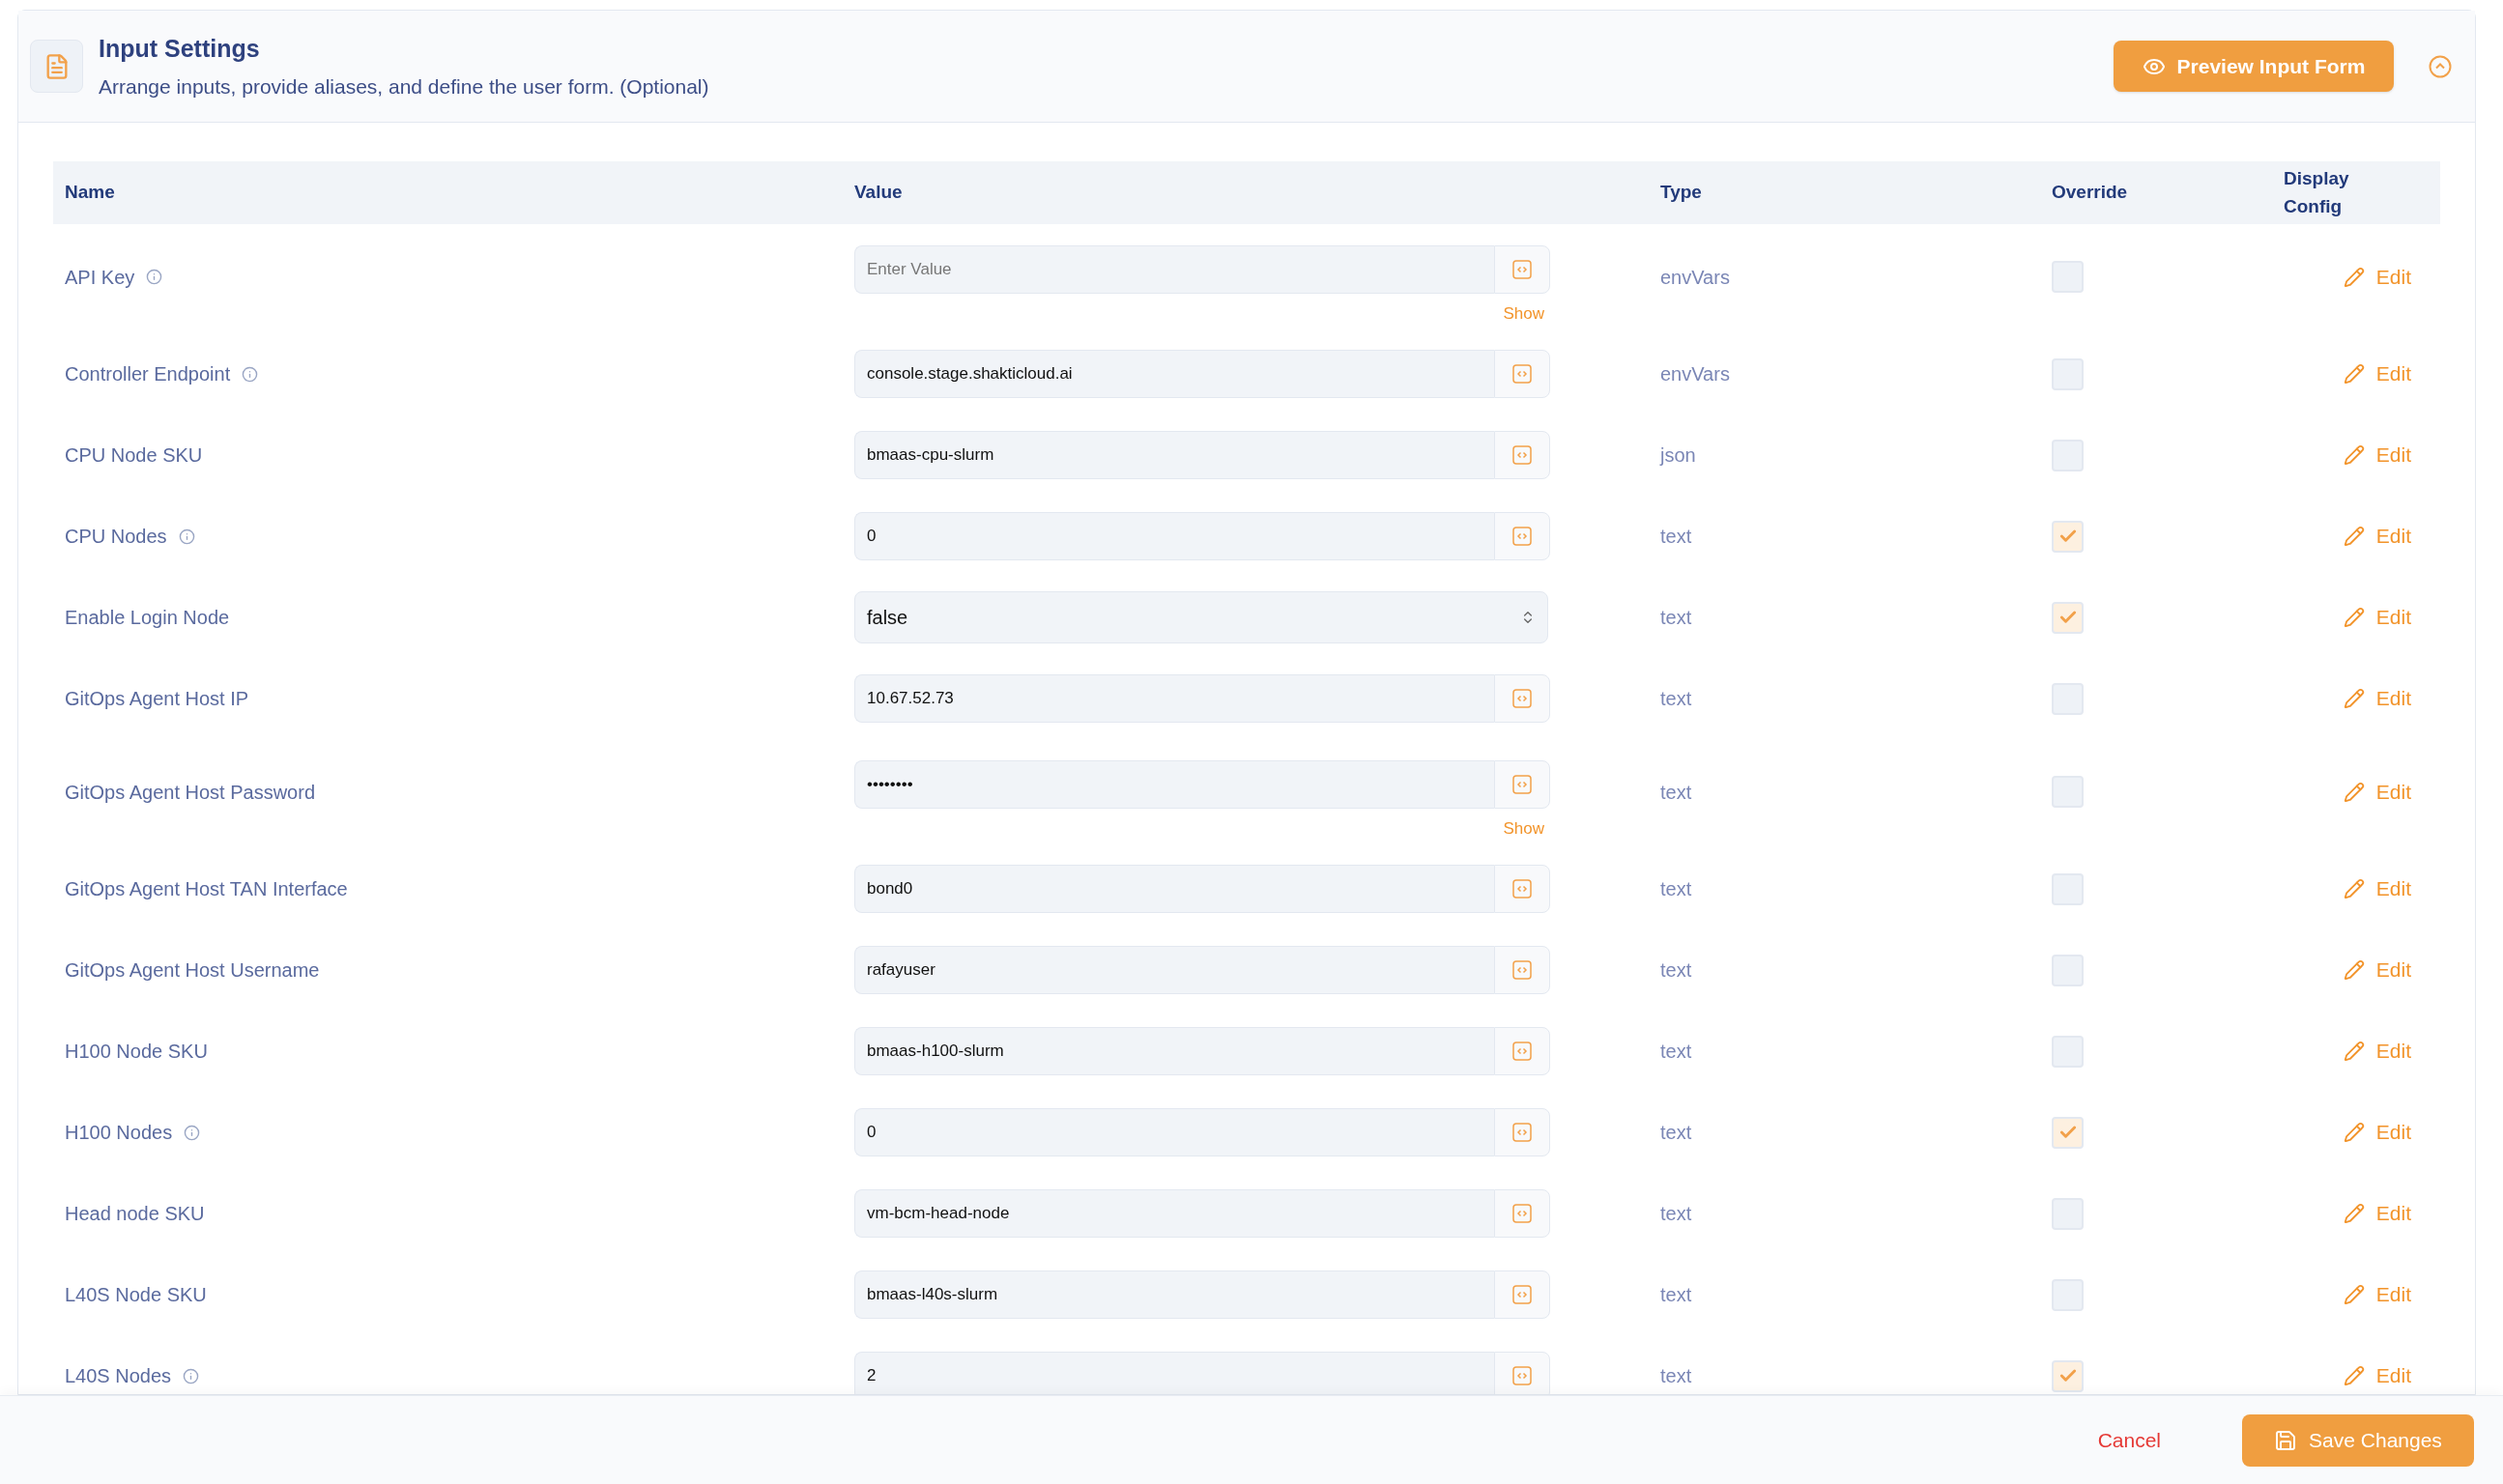 The height and width of the screenshot is (1484, 2503). What do you see at coordinates (1174, 1214) in the screenshot?
I see `value-field: vm-bcm-head-node` at bounding box center [1174, 1214].